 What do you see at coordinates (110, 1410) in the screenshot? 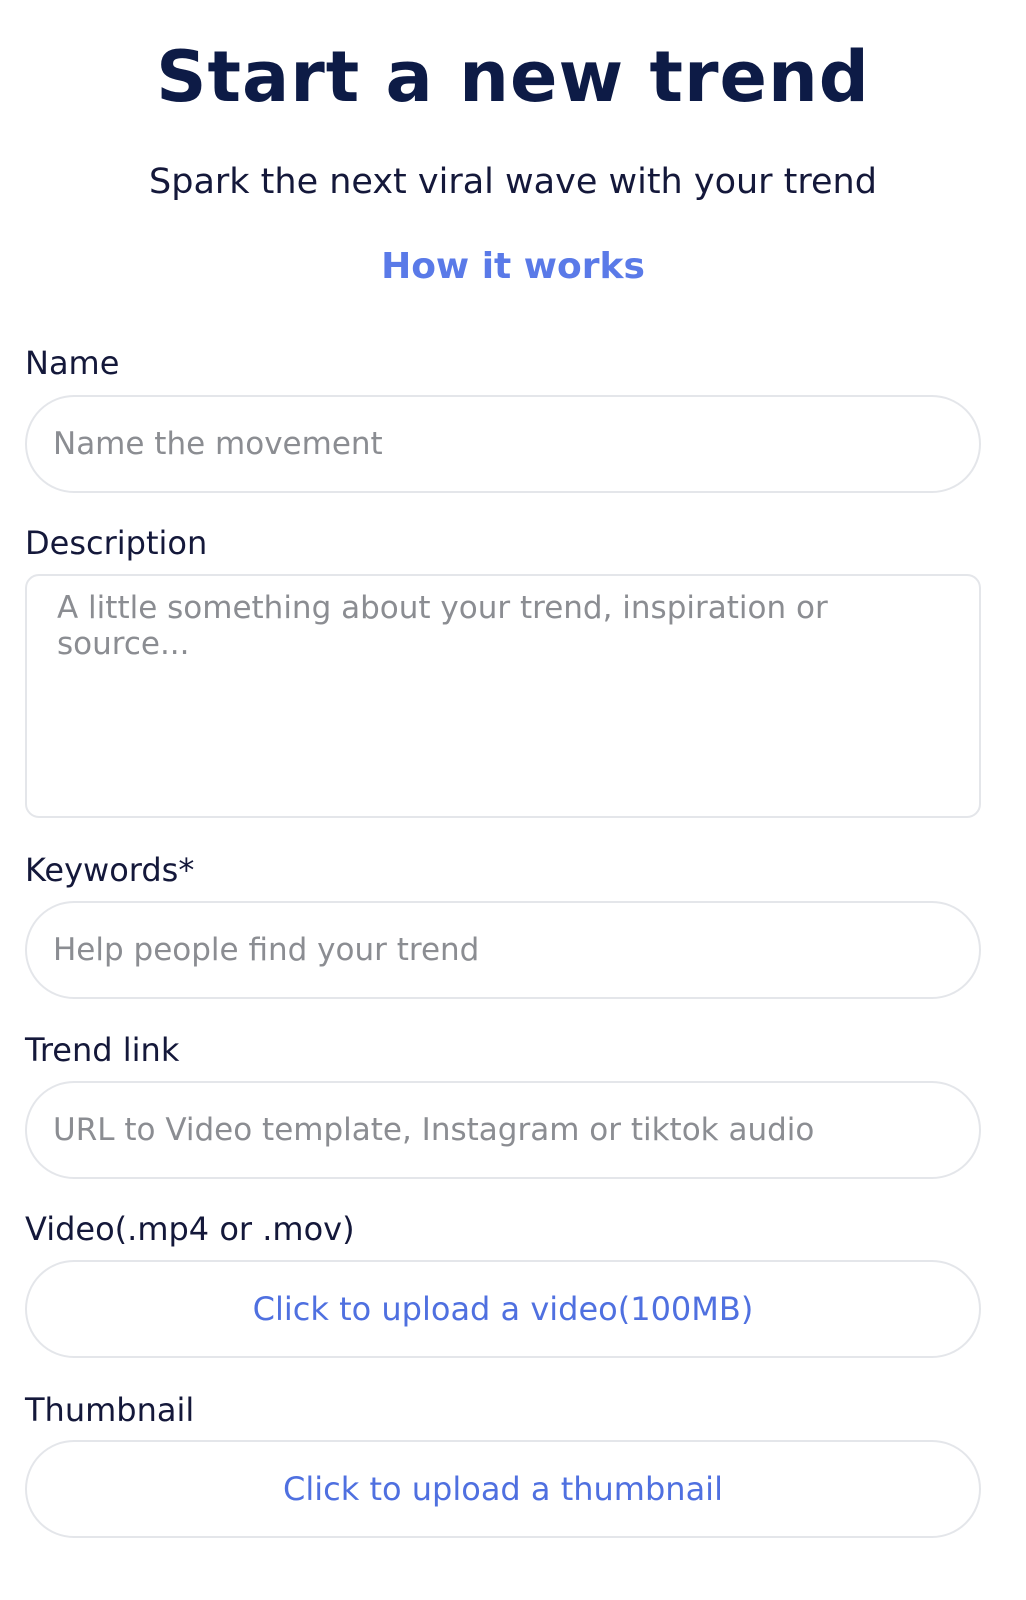
I see `thumbnail-label: Thumbnail` at bounding box center [110, 1410].